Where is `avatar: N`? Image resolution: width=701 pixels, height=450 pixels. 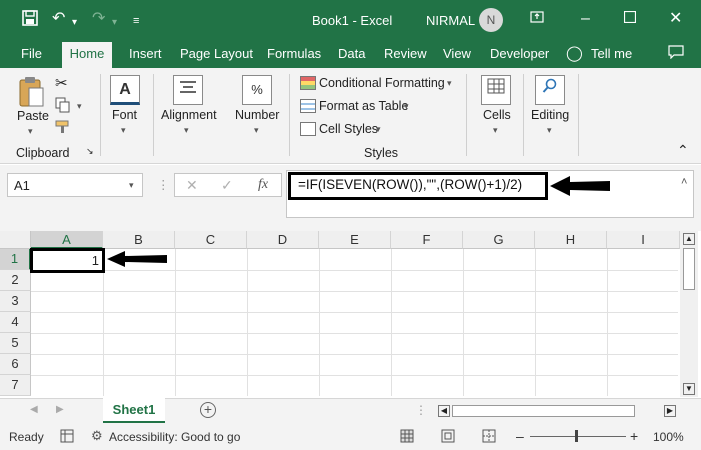 avatar: N is located at coordinates (491, 20).